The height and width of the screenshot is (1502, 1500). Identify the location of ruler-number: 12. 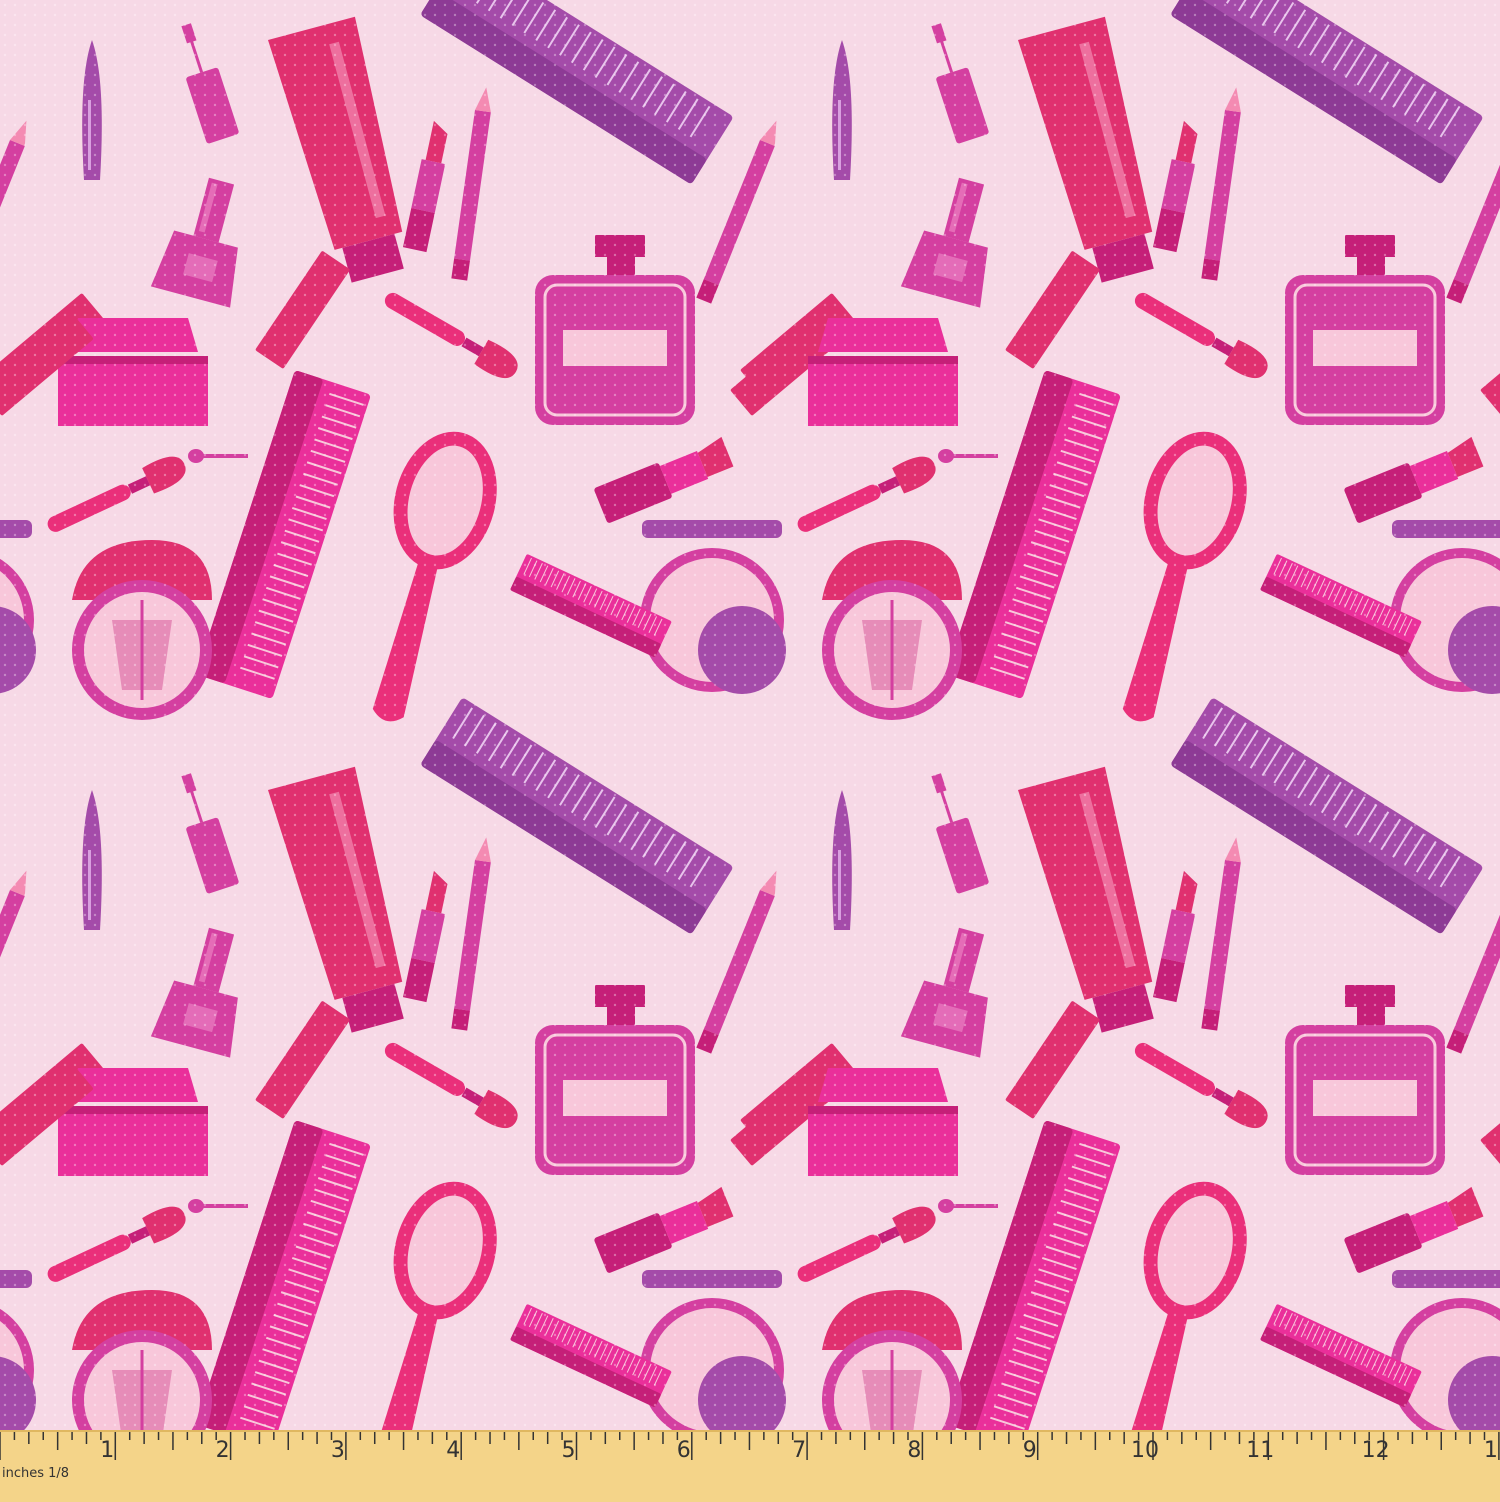
(1375, 1450).